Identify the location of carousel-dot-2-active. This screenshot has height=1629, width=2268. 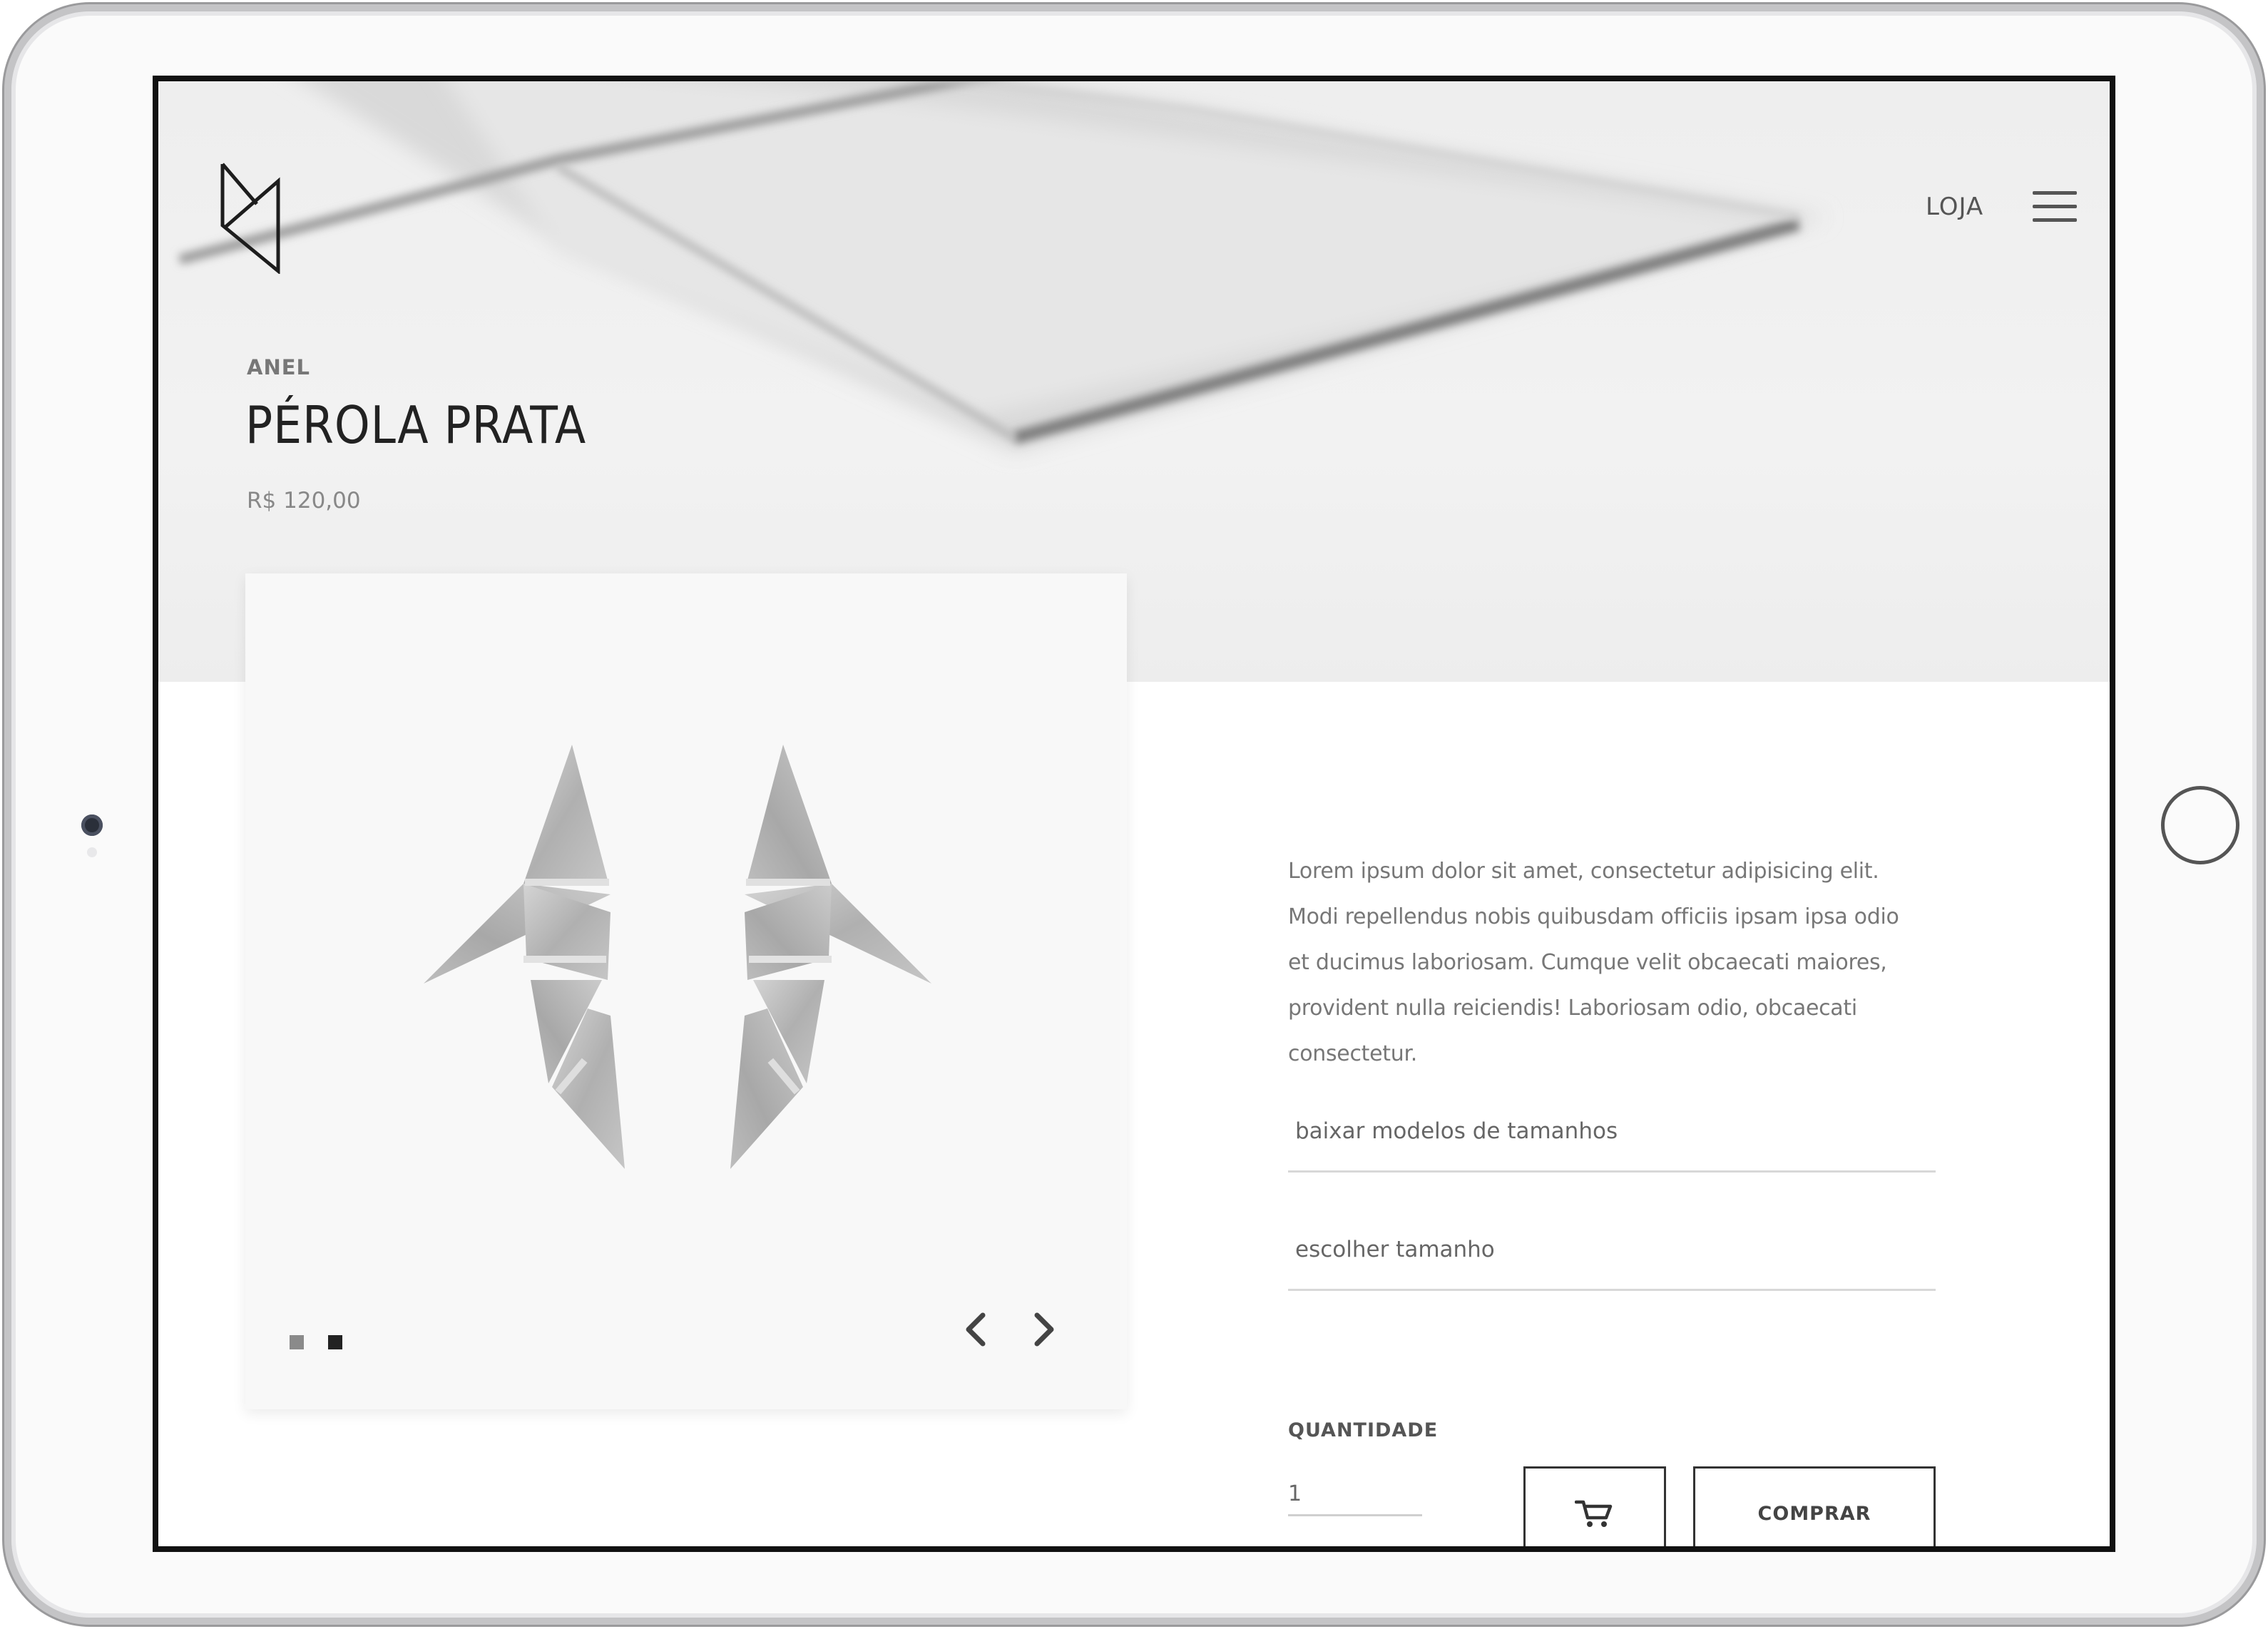
(335, 1342).